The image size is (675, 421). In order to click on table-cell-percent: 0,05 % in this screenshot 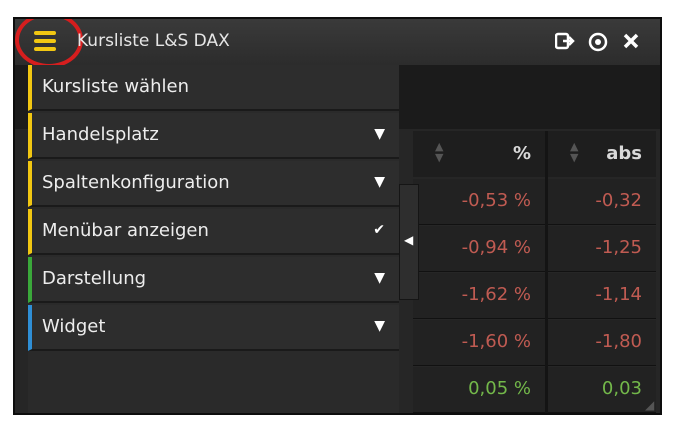, I will do `click(479, 390)`.